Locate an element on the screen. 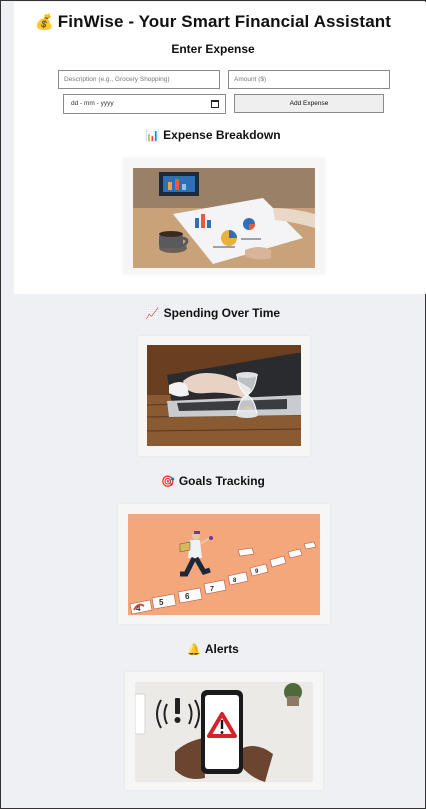 The height and width of the screenshot is (809, 426). spending-over-time-heading: 📈 Spending Over Time is located at coordinates (213, 313).